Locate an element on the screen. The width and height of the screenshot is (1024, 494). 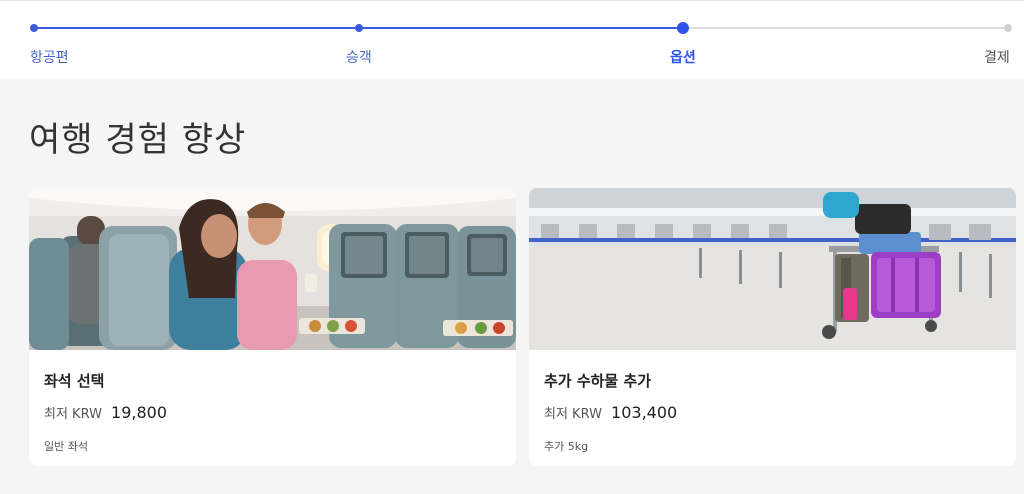
step-dot-passenger is located at coordinates (359, 28).